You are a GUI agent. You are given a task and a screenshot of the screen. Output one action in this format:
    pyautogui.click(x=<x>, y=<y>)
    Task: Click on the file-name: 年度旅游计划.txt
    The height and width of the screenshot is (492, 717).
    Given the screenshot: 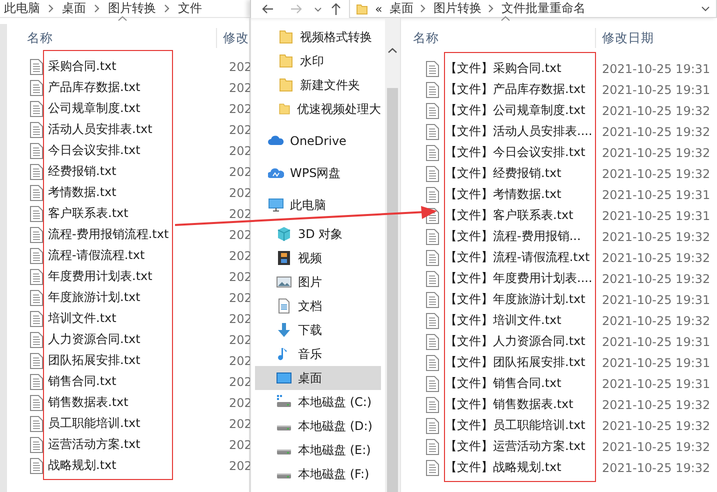 What is the action you would take?
    pyautogui.click(x=136, y=297)
    